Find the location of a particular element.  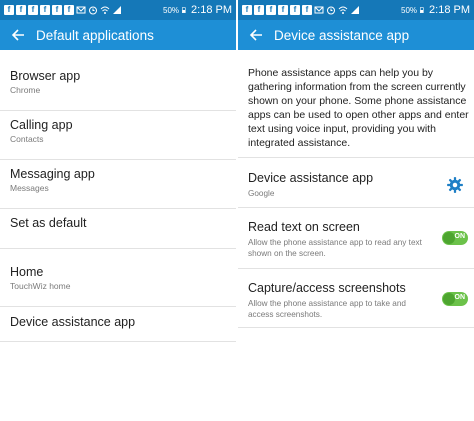

setting-title: Device assistance app is located at coordinates (311, 178).